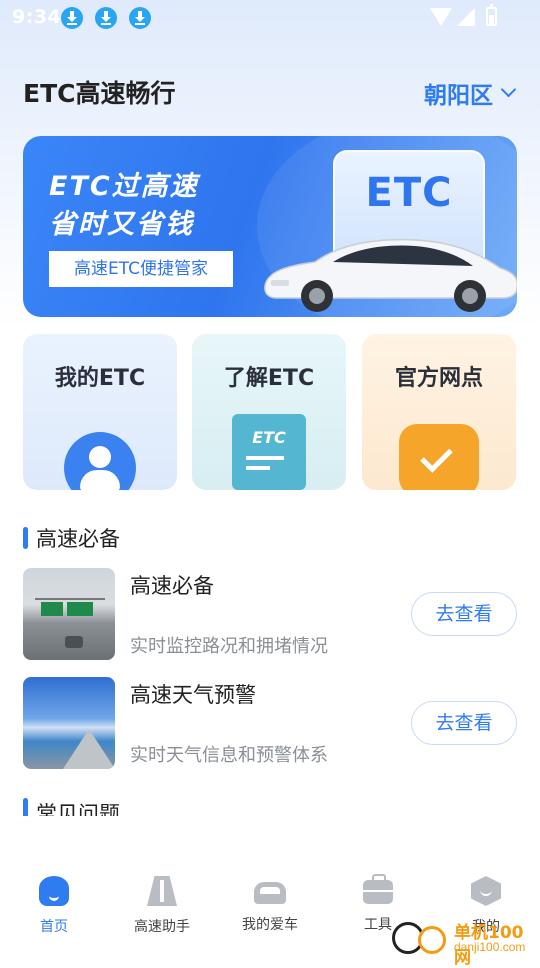 This screenshot has height=968, width=540. Describe the element at coordinates (162, 891) in the screenshot. I see `road-icon` at that location.